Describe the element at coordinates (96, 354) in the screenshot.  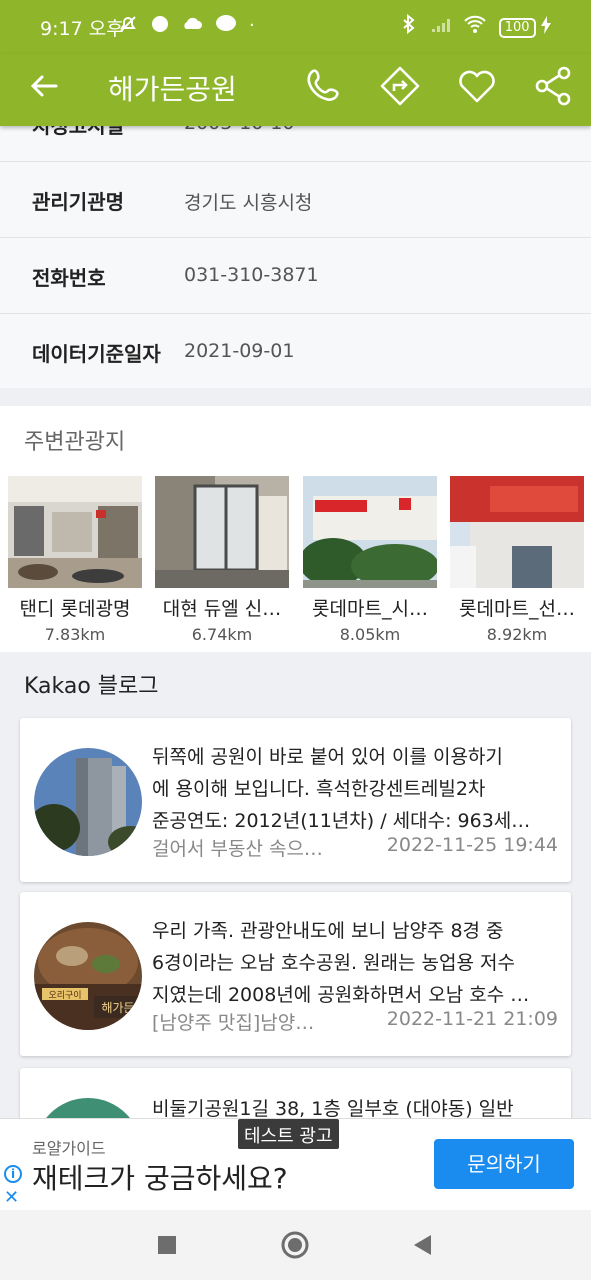
I see `info-label: 데이터기준일자` at that location.